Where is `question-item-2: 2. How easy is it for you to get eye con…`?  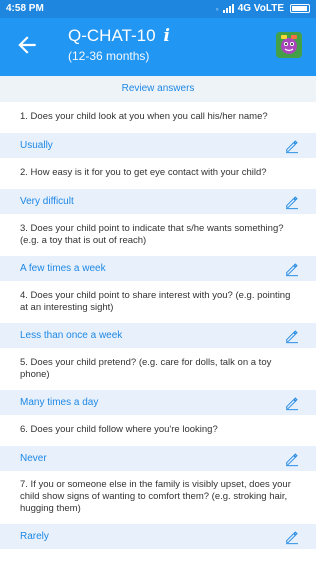
question-item-2: 2. How easy is it for you to get eye con… is located at coordinates (158, 186).